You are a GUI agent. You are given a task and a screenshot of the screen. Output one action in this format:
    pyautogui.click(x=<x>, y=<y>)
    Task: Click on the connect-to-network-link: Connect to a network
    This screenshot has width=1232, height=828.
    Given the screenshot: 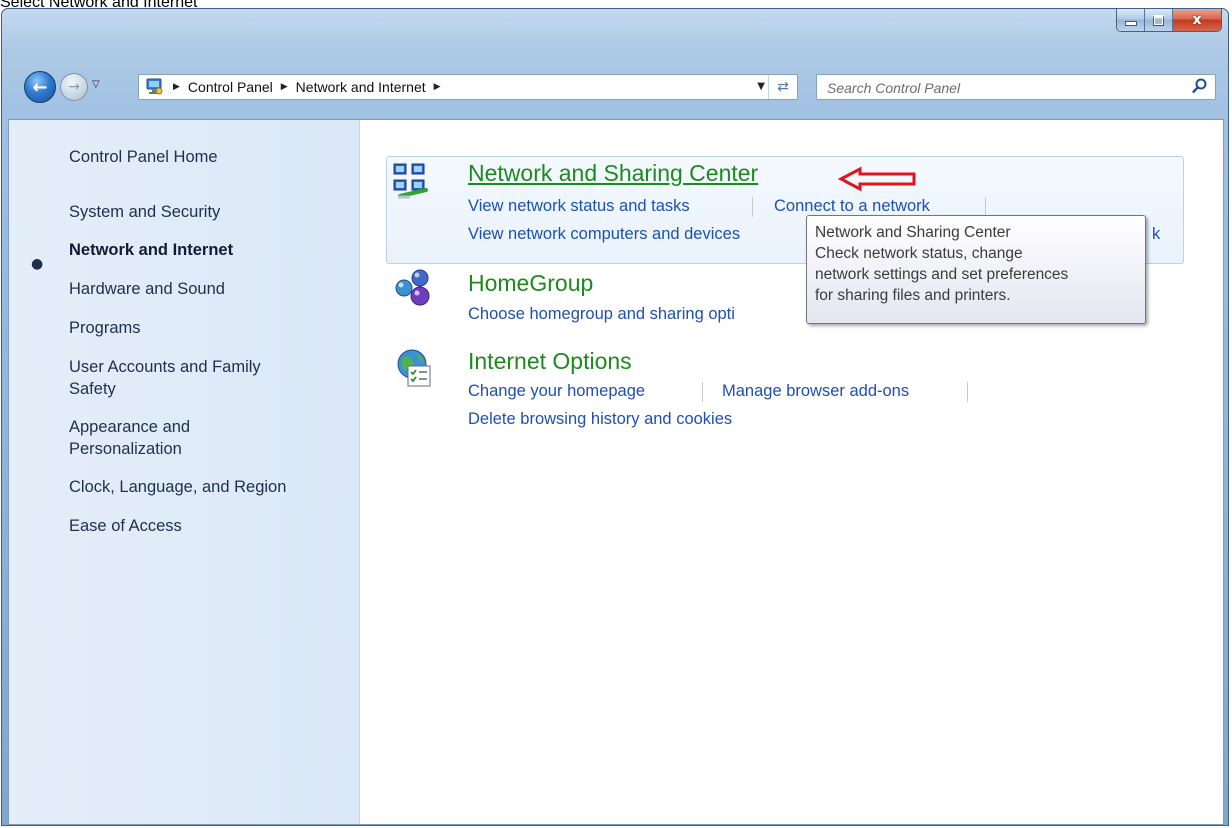 What is the action you would take?
    pyautogui.click(x=852, y=206)
    